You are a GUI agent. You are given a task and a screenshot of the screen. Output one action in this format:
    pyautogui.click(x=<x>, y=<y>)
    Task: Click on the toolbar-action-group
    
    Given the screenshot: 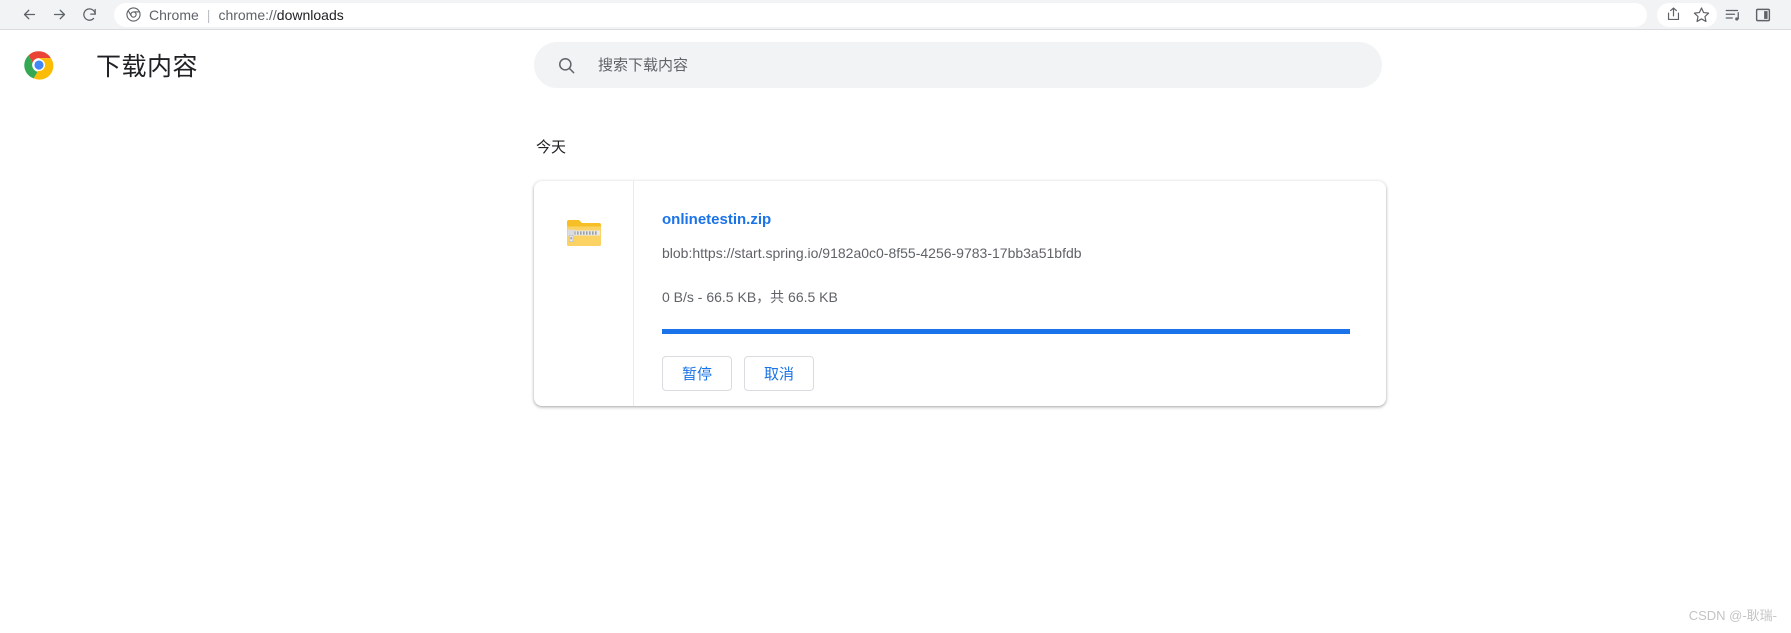 What is the action you would take?
    pyautogui.click(x=1687, y=15)
    